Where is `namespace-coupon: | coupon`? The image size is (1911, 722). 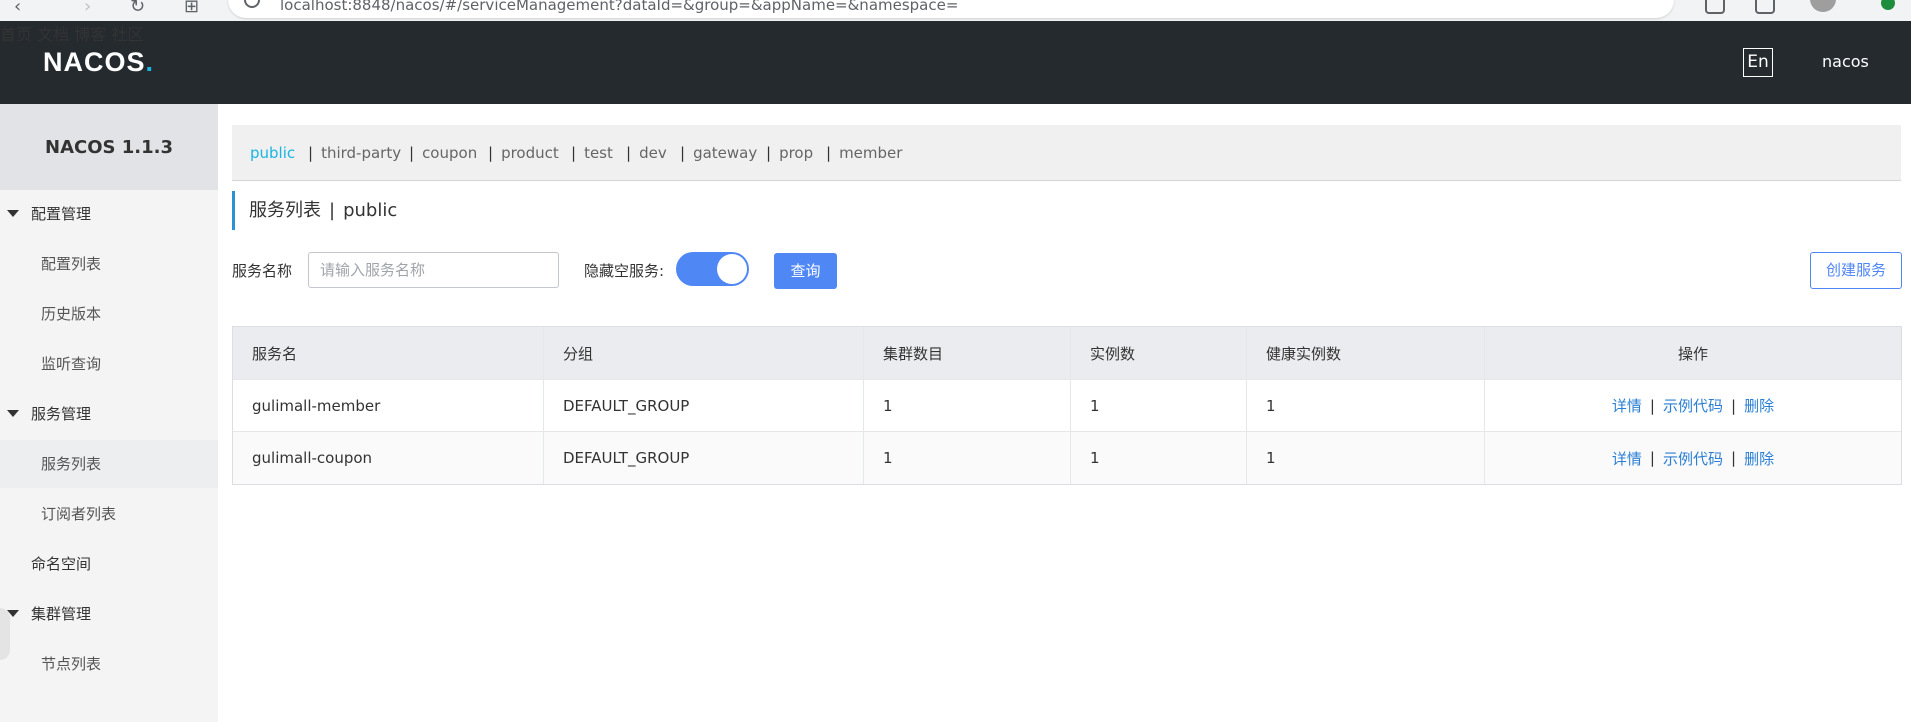
namespace-coupon: | coupon is located at coordinates (443, 153).